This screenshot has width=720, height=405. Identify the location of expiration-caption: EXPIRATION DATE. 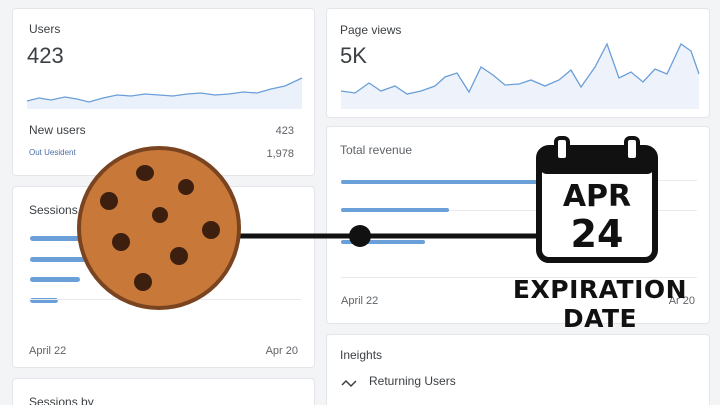
(600, 304).